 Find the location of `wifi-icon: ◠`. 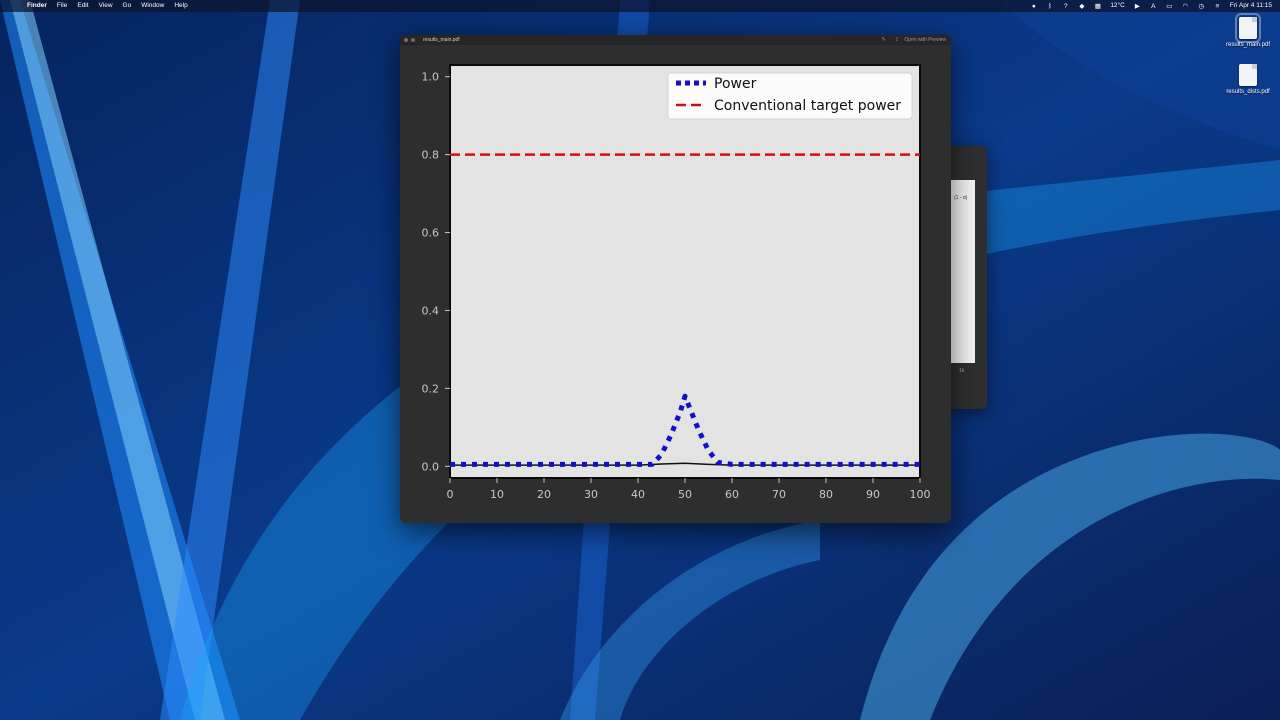

wifi-icon: ◠ is located at coordinates (1185, 6).